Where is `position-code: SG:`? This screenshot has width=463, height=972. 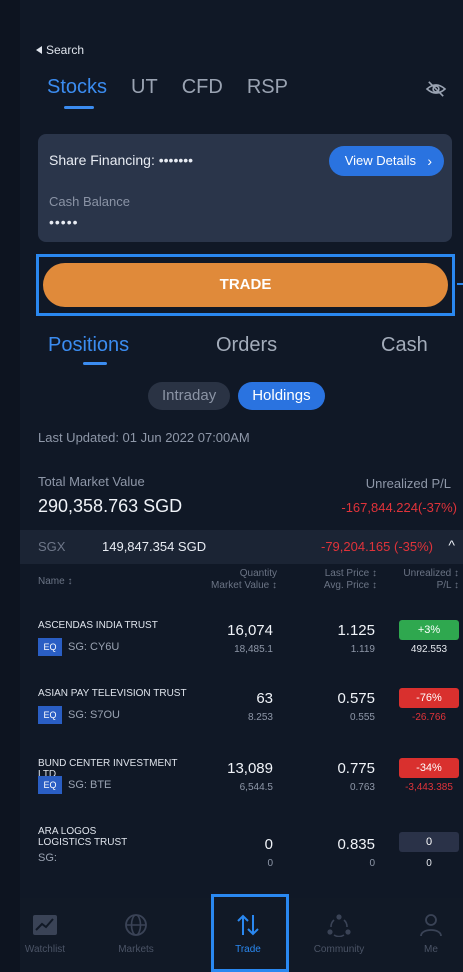
position-code: SG: is located at coordinates (47, 858).